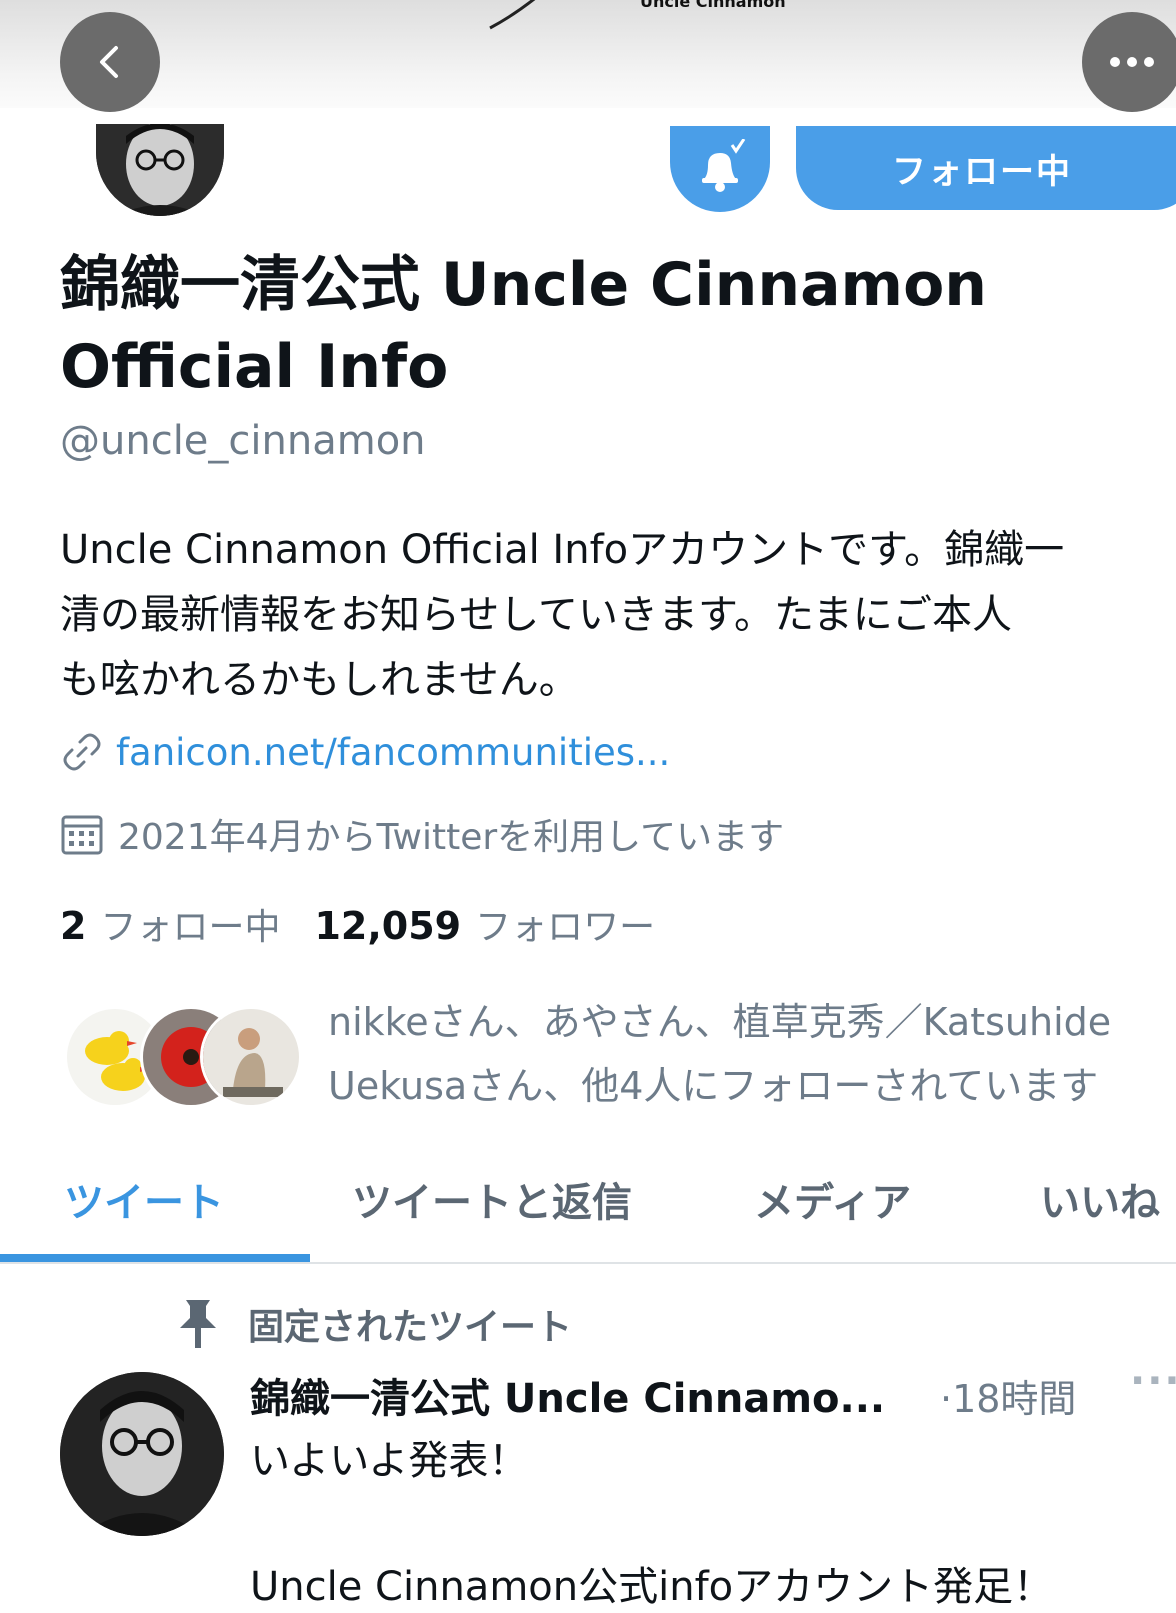 This screenshot has height=1613, width=1176. What do you see at coordinates (640, 15) in the screenshot?
I see `banner-logo: Uncle Cinnamon` at bounding box center [640, 15].